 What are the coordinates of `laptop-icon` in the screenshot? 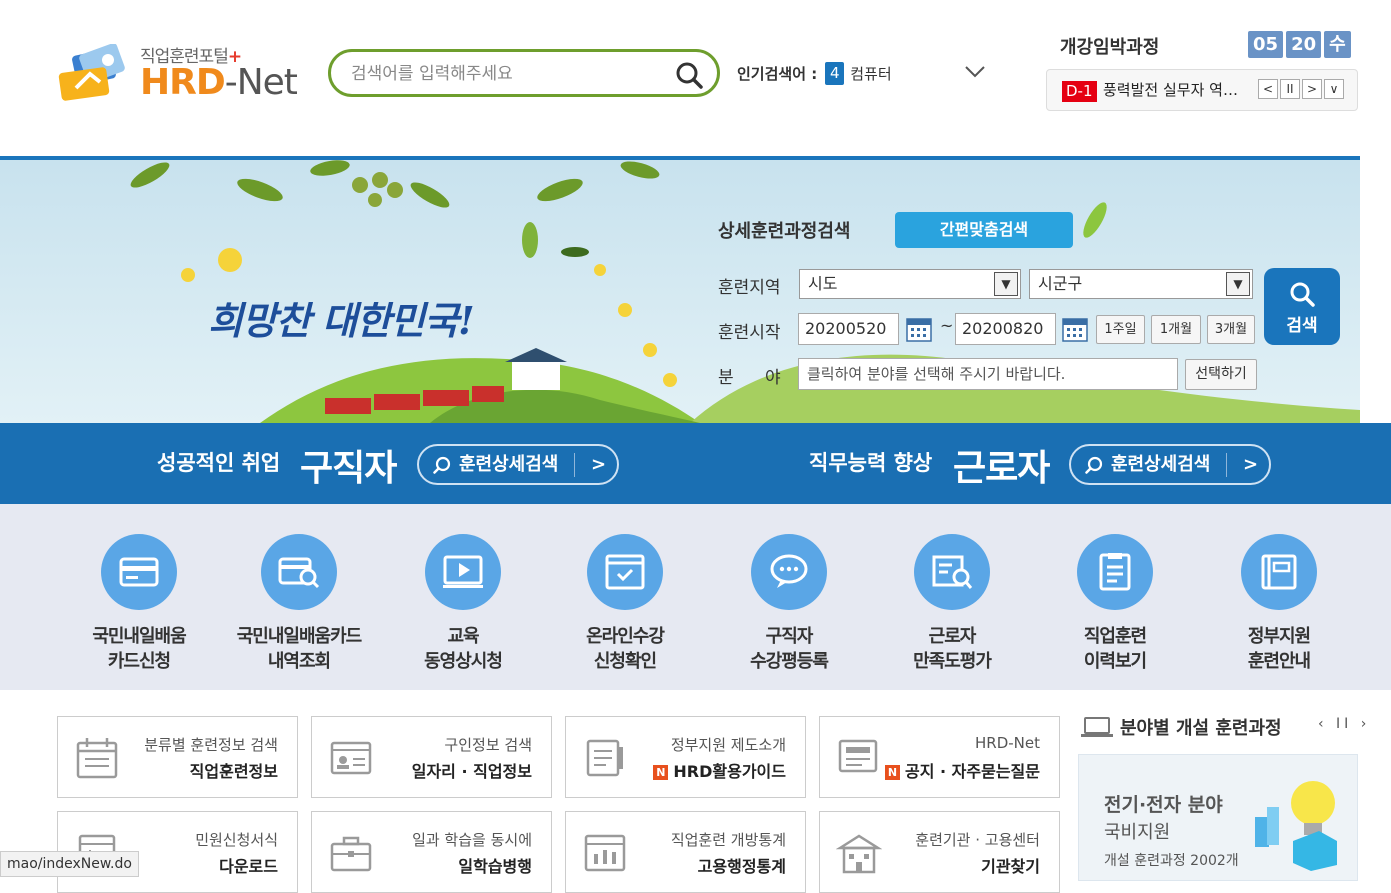 It's located at (1097, 727).